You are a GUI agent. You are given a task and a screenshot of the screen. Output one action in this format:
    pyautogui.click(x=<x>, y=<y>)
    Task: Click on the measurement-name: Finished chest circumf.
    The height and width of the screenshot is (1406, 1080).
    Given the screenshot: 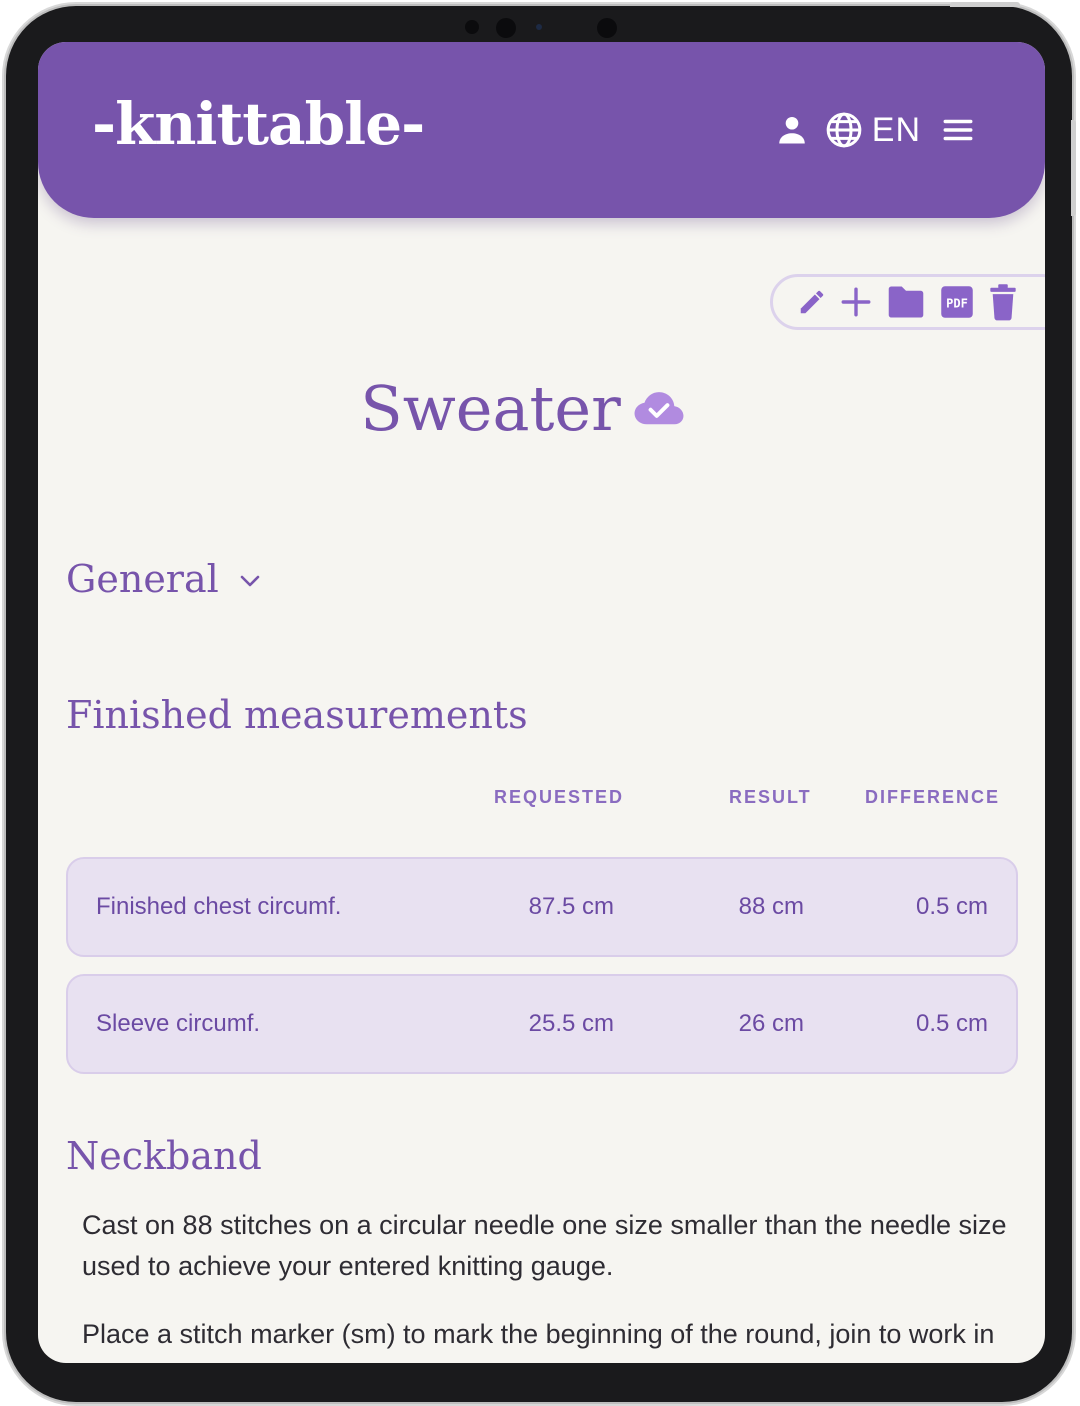 What is the action you would take?
    pyautogui.click(x=219, y=906)
    